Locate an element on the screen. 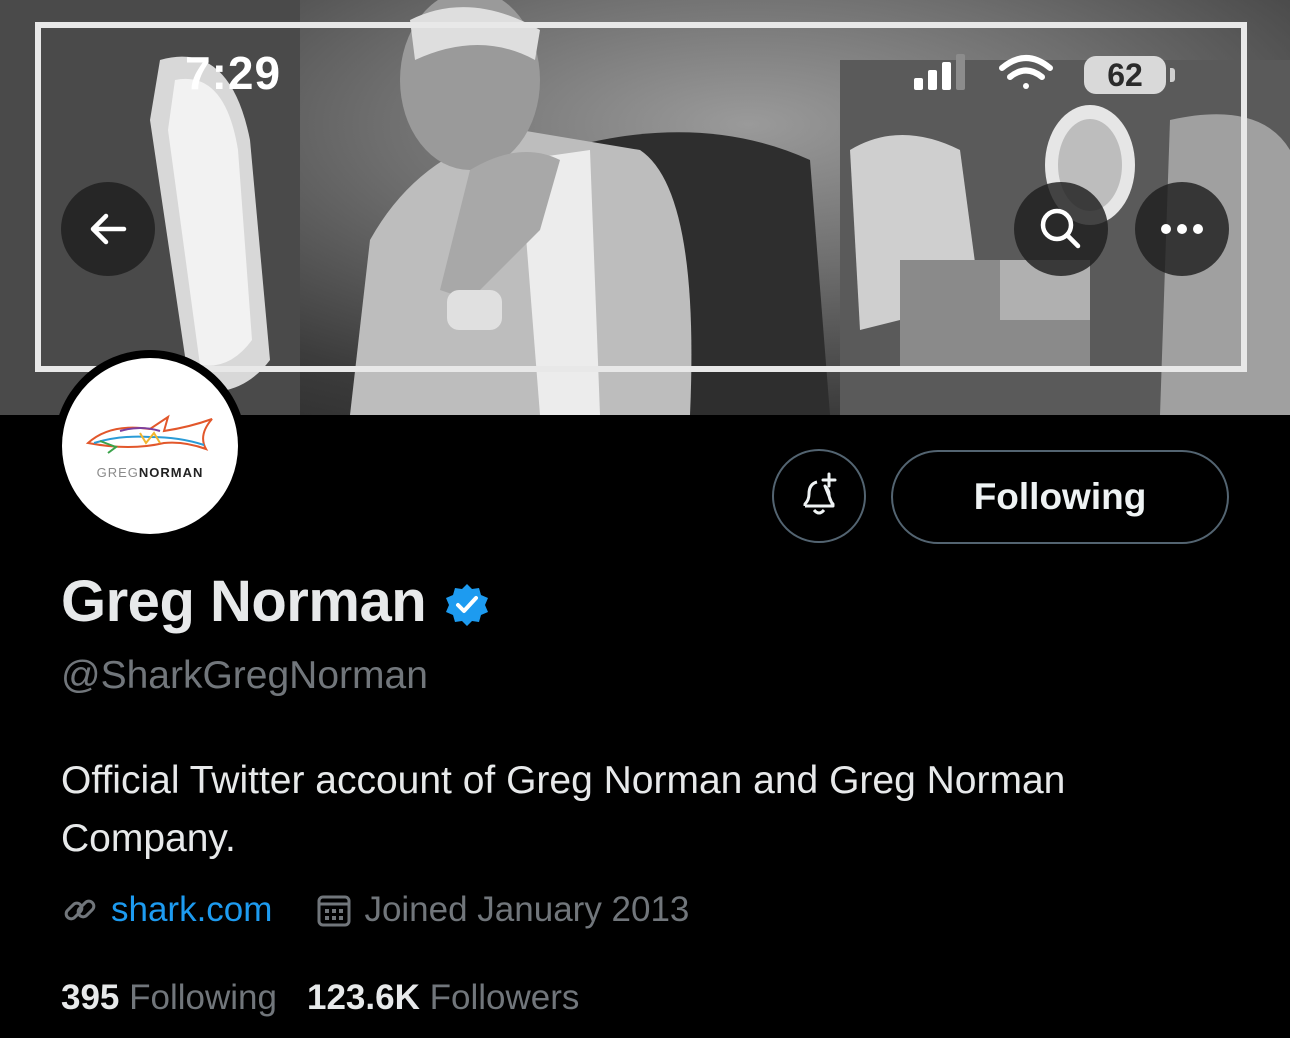  search-button is located at coordinates (1061, 229).